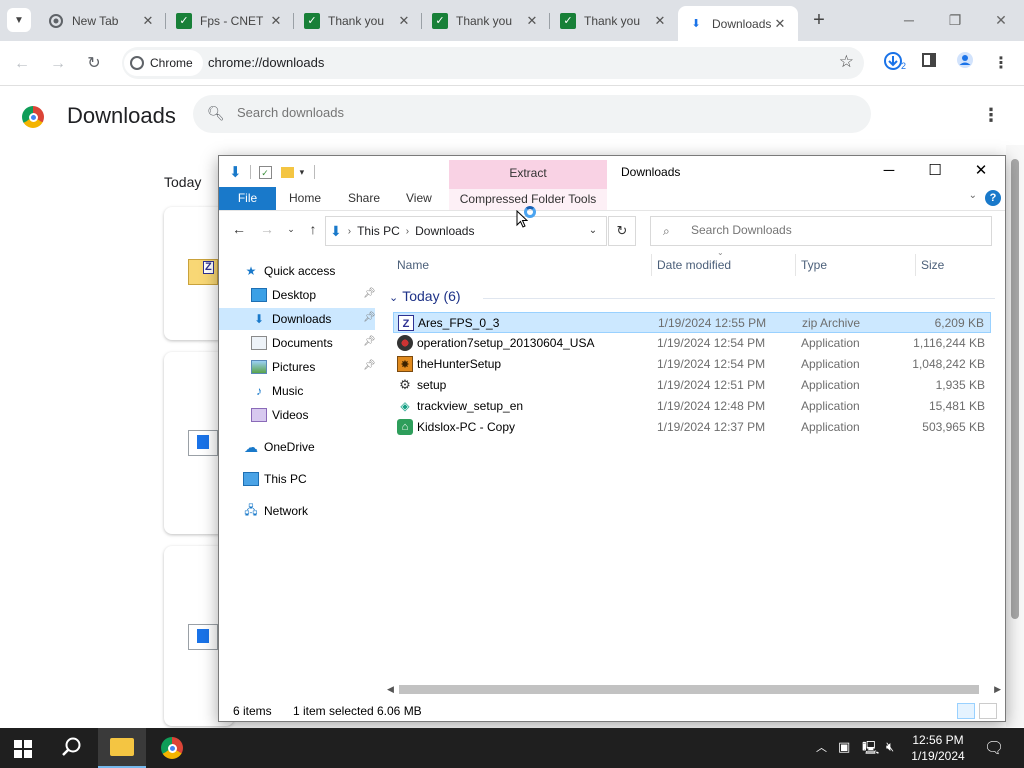 This screenshot has width=1024, height=768. I want to click on nav-pictures: Pictures, so click(283, 367).